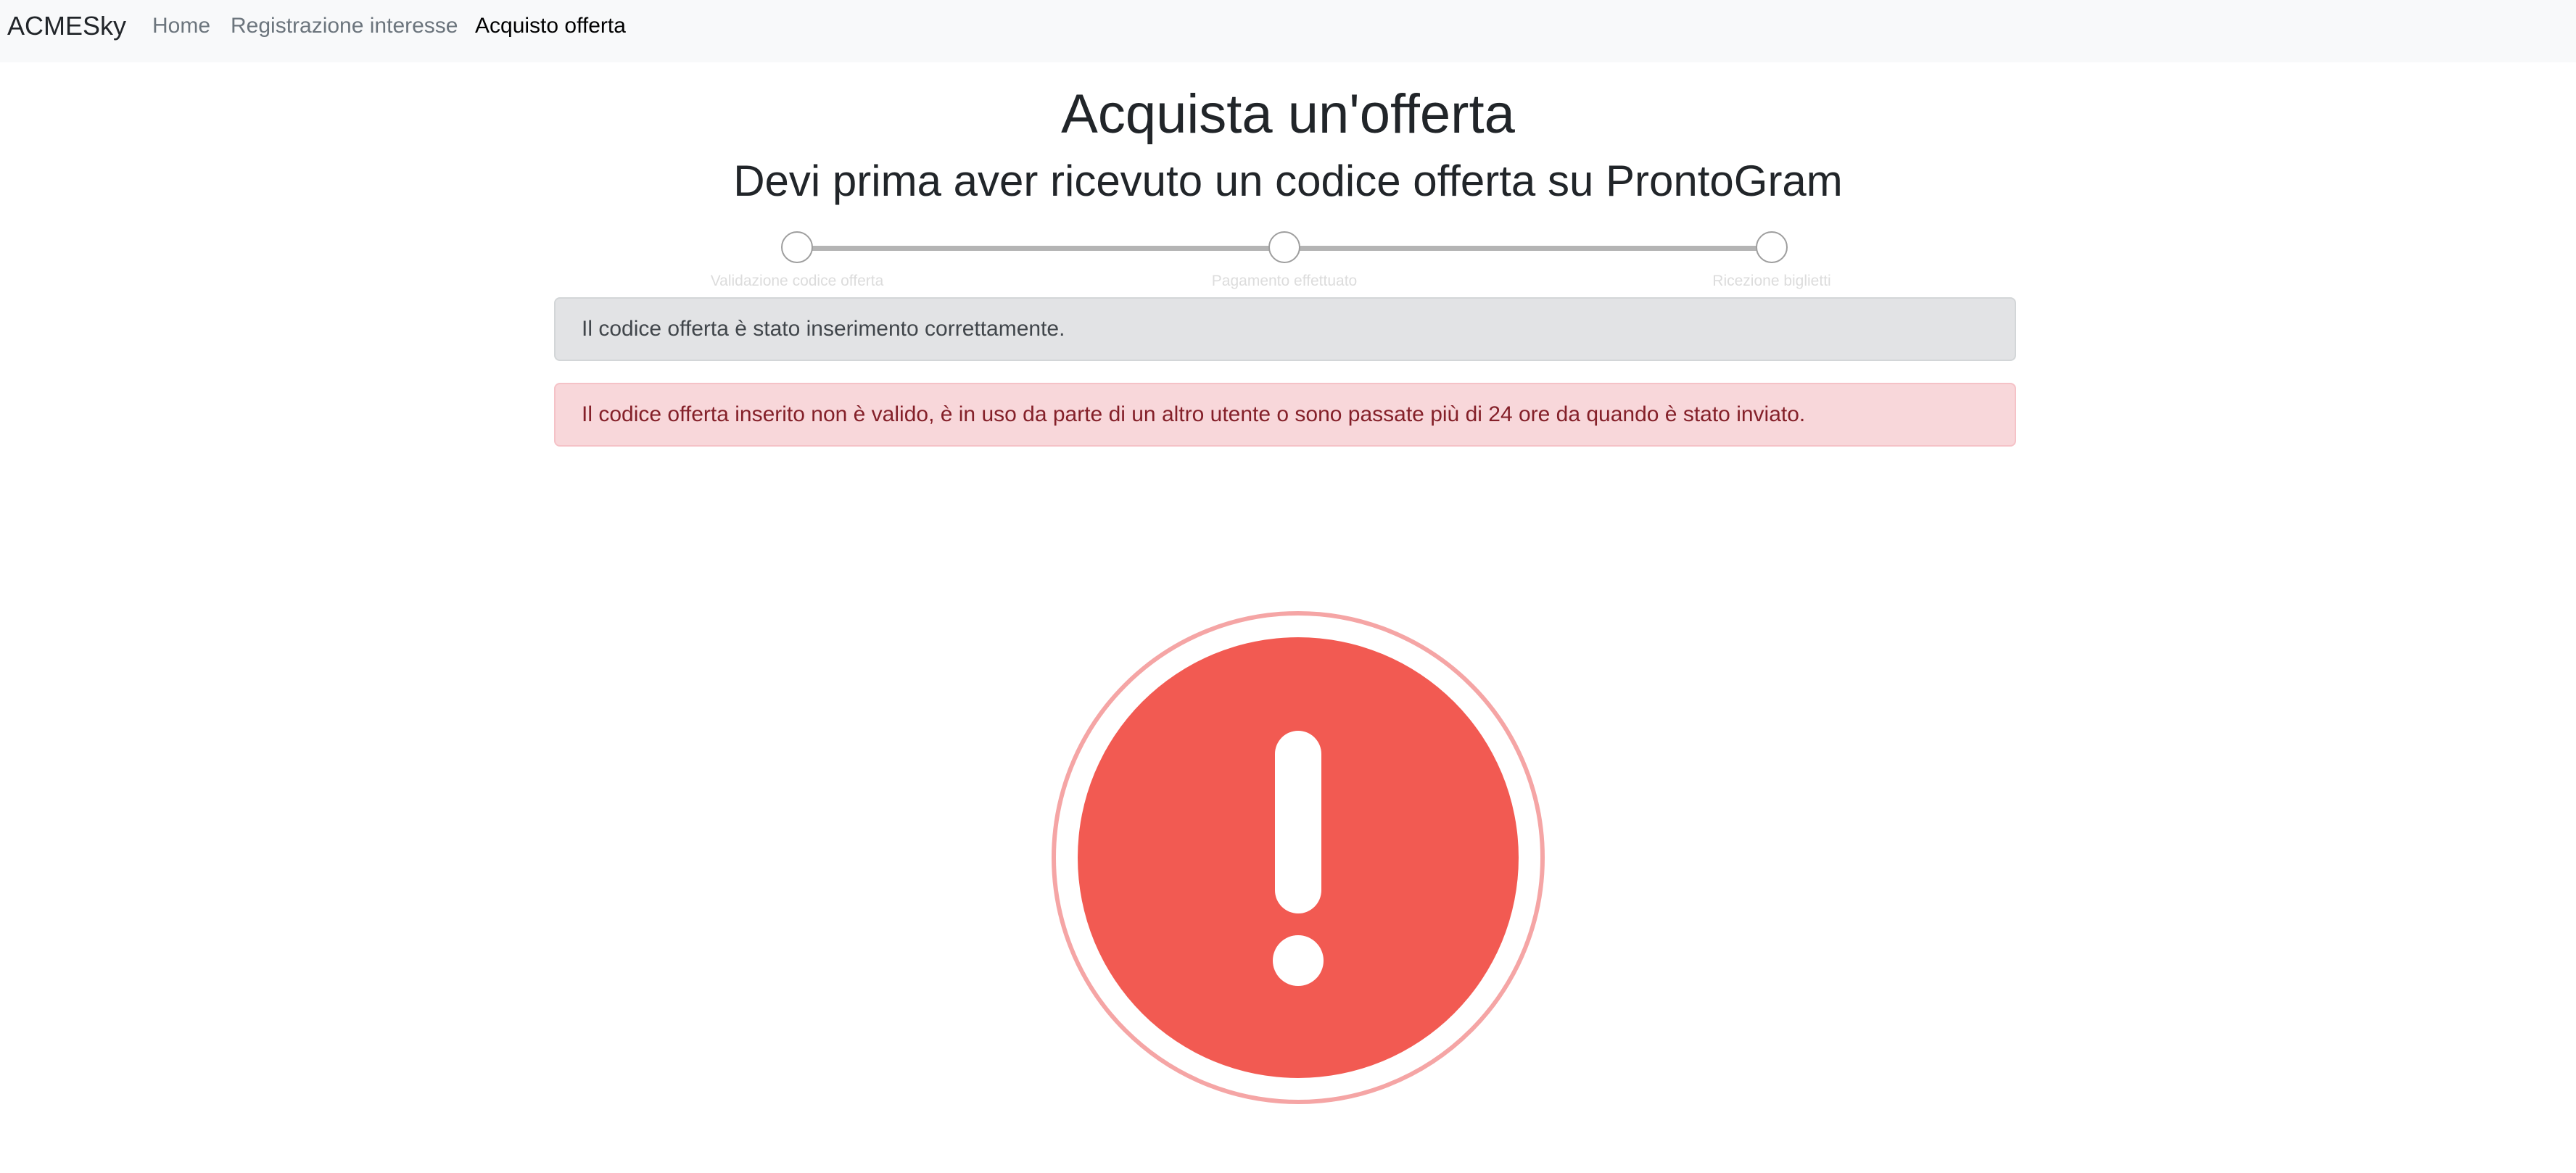  Describe the element at coordinates (550, 26) in the screenshot. I see `nav-link-acquisto-offerta: Acquisto offerta` at that location.